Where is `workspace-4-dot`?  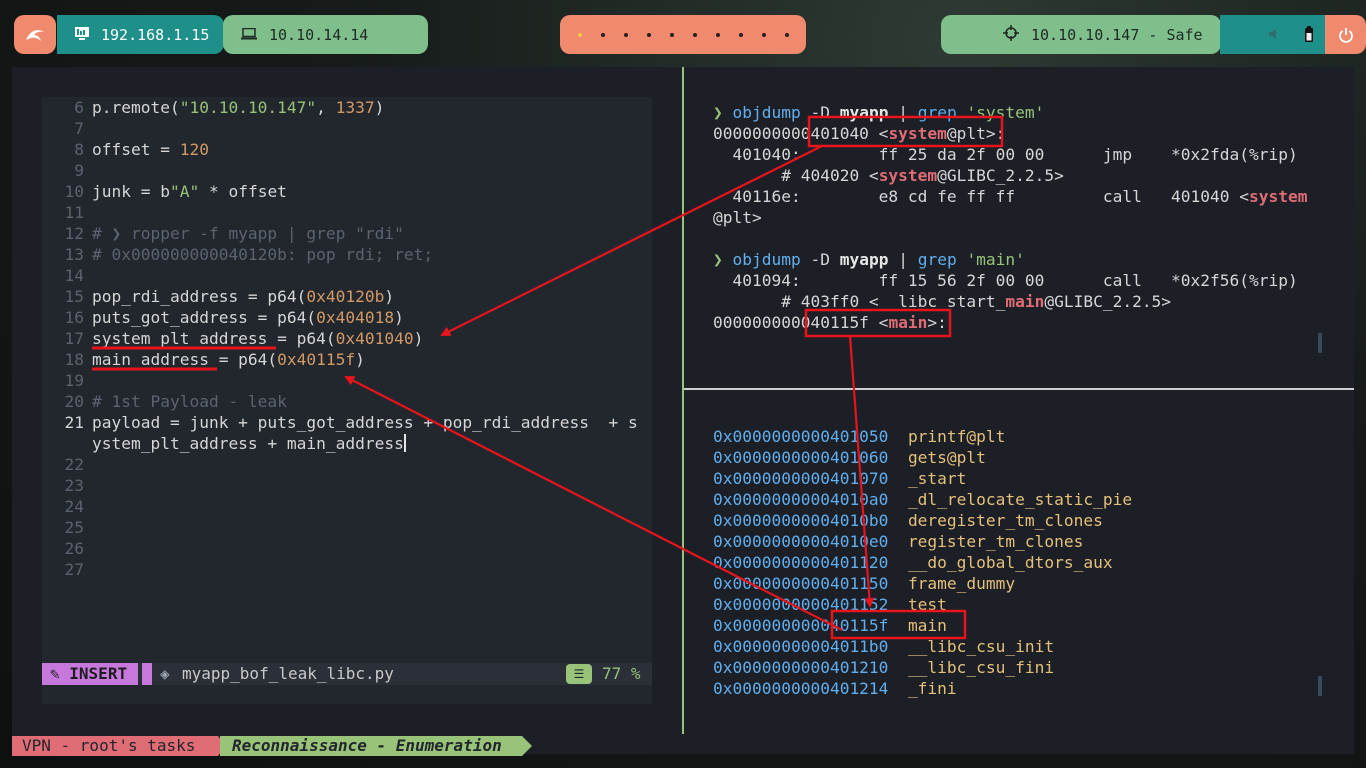
workspace-4-dot is located at coordinates (648, 34).